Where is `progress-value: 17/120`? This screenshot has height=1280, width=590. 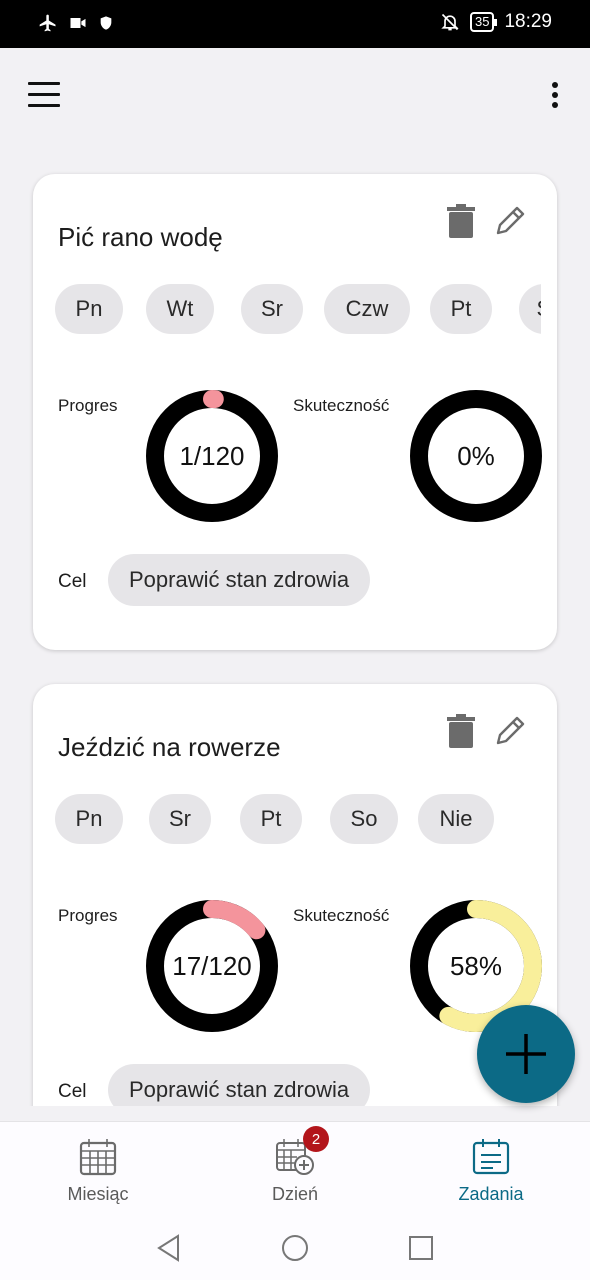 progress-value: 17/120 is located at coordinates (212, 965).